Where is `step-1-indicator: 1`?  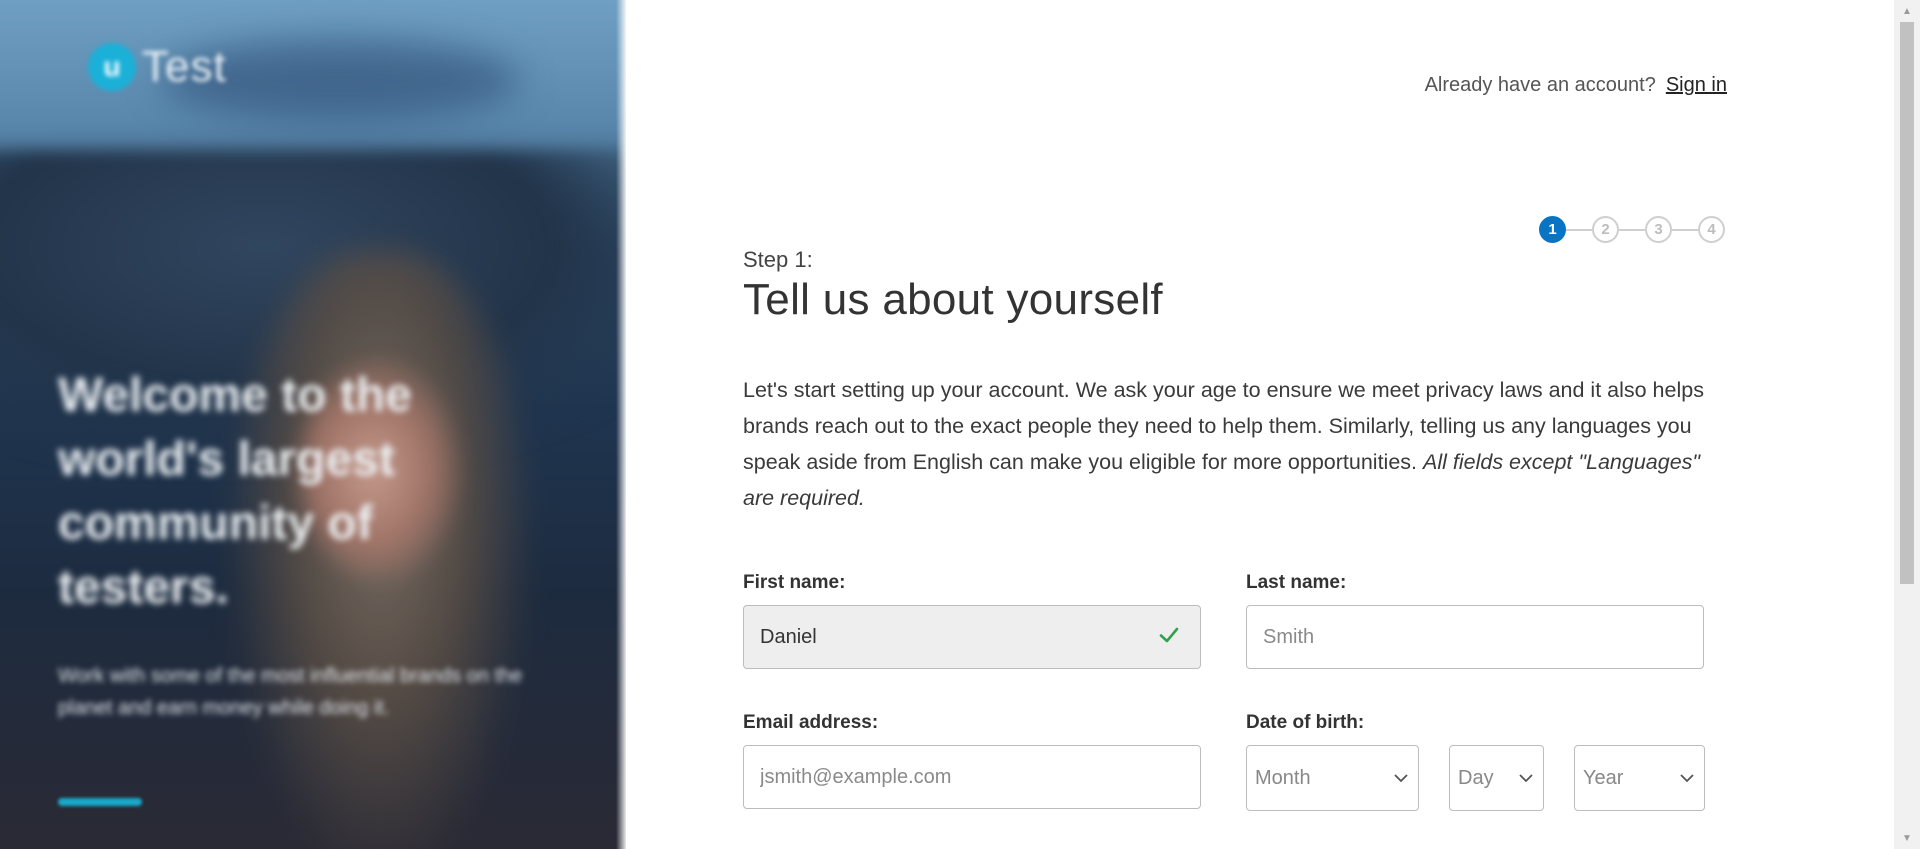
step-1-indicator: 1 is located at coordinates (1552, 229).